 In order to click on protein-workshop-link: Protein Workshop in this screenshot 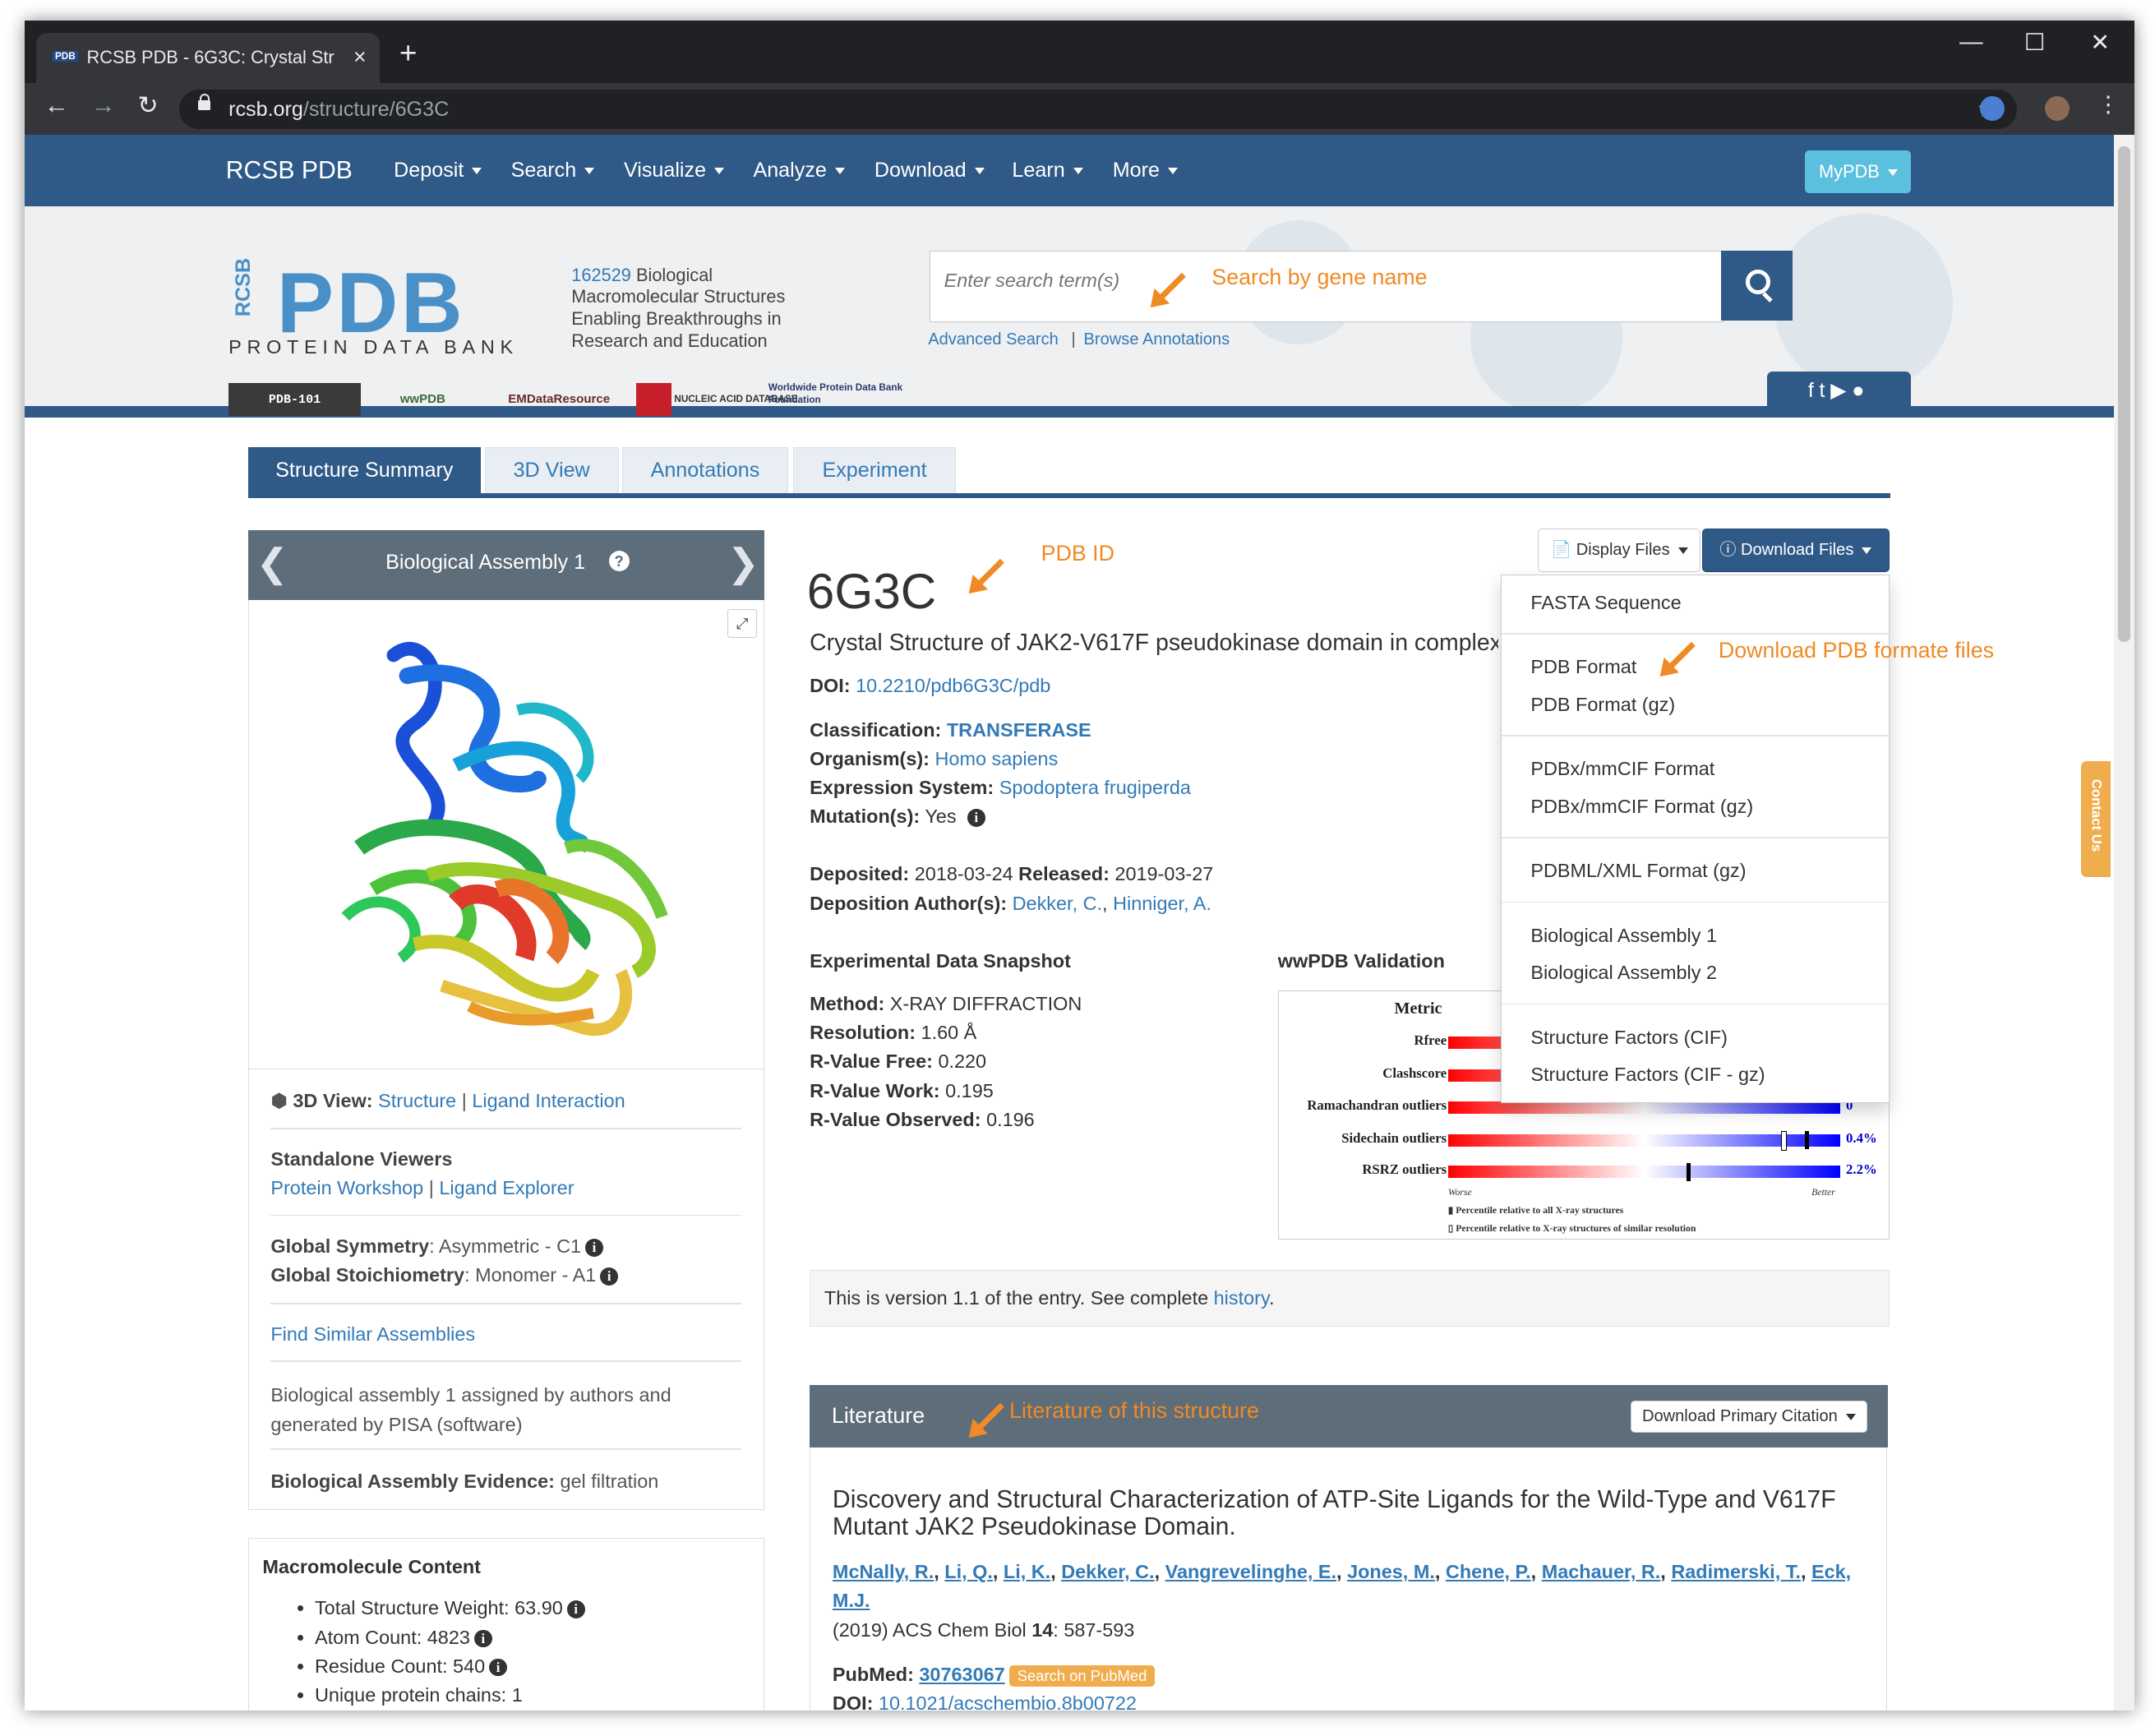, I will do `click(346, 1187)`.